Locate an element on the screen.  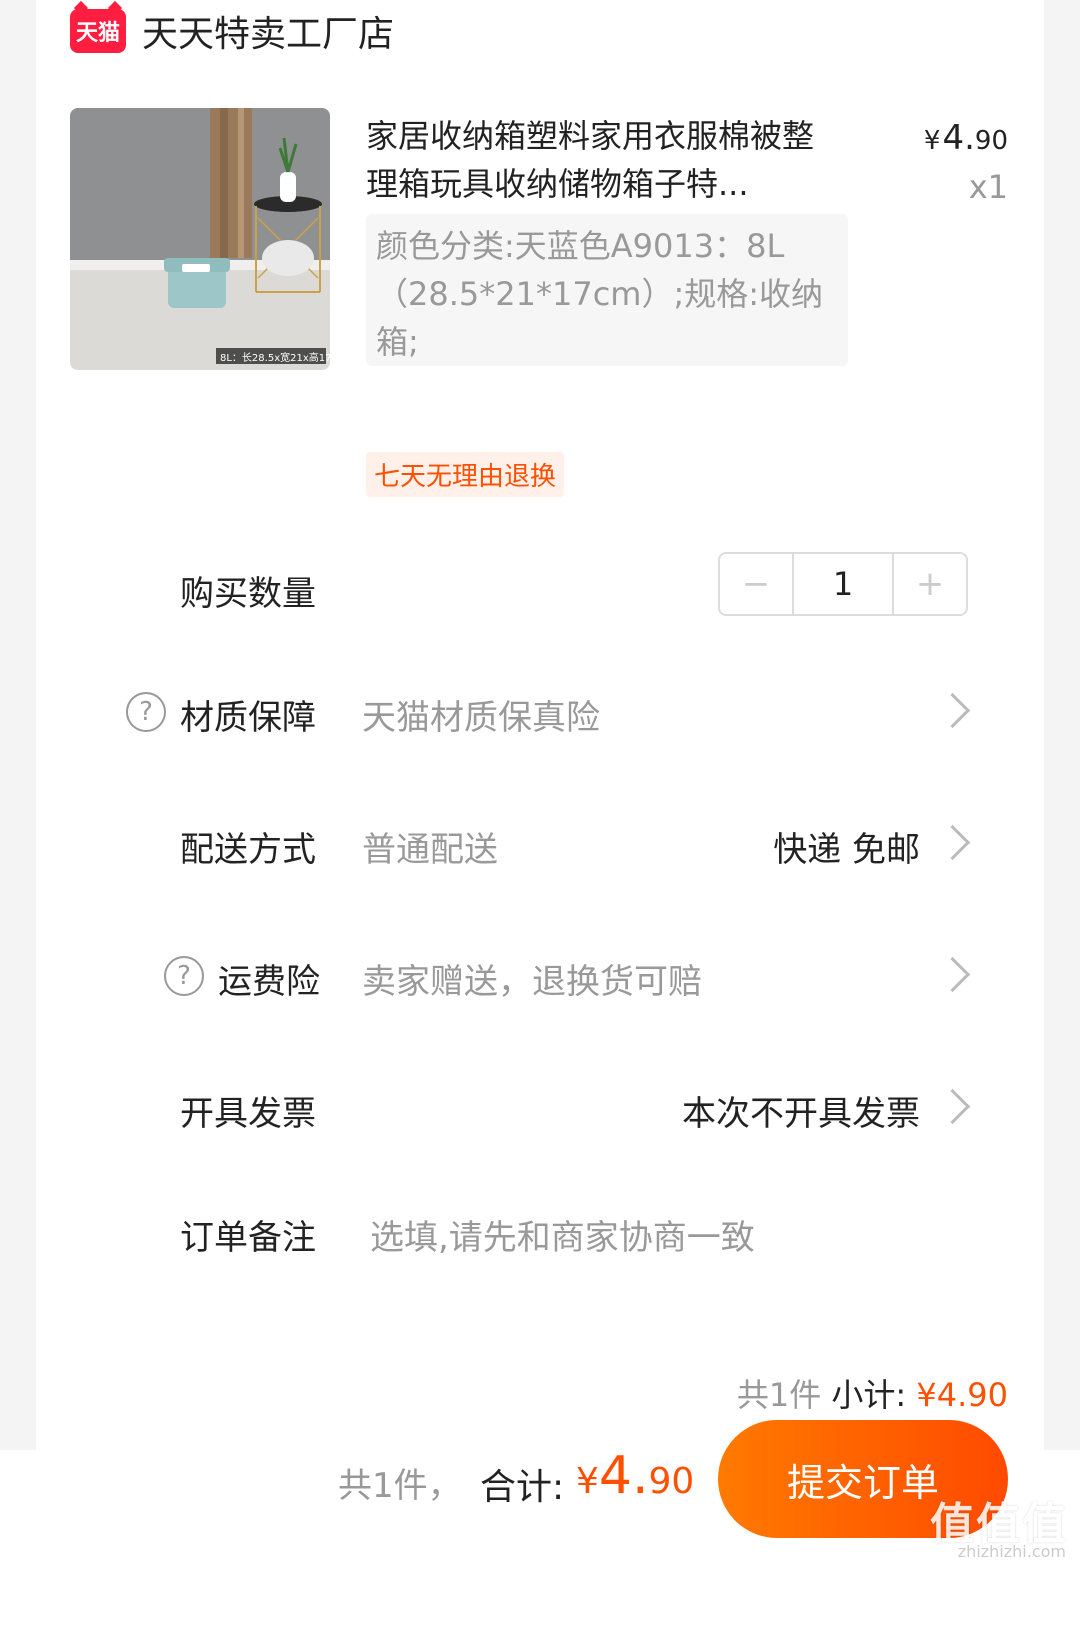
total-count: 共1件， is located at coordinates (400, 1486).